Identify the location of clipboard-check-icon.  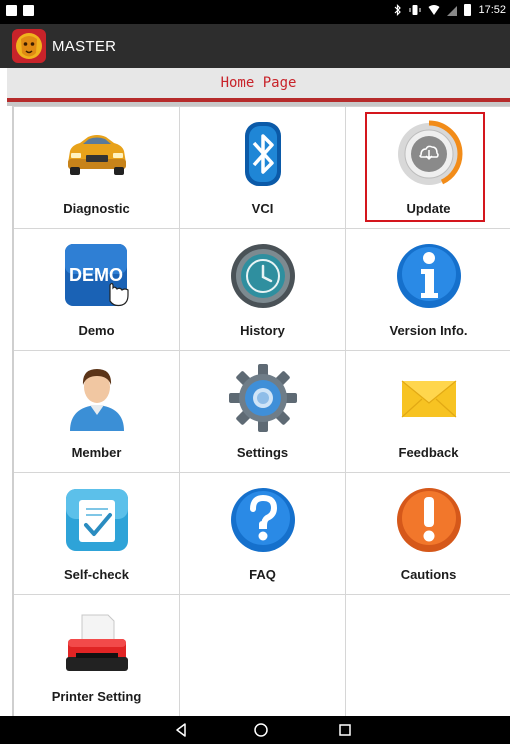
(96, 520).